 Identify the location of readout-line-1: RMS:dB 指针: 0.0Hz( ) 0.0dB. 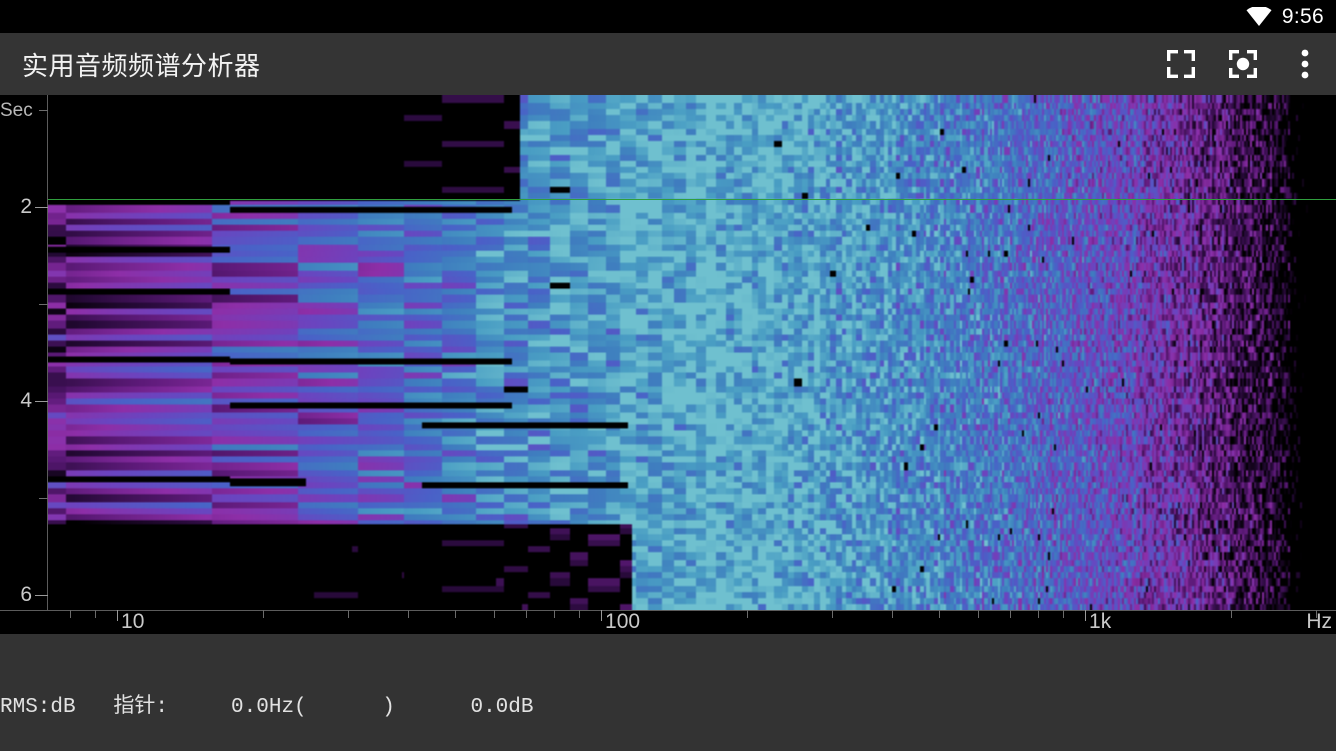
(267, 707).